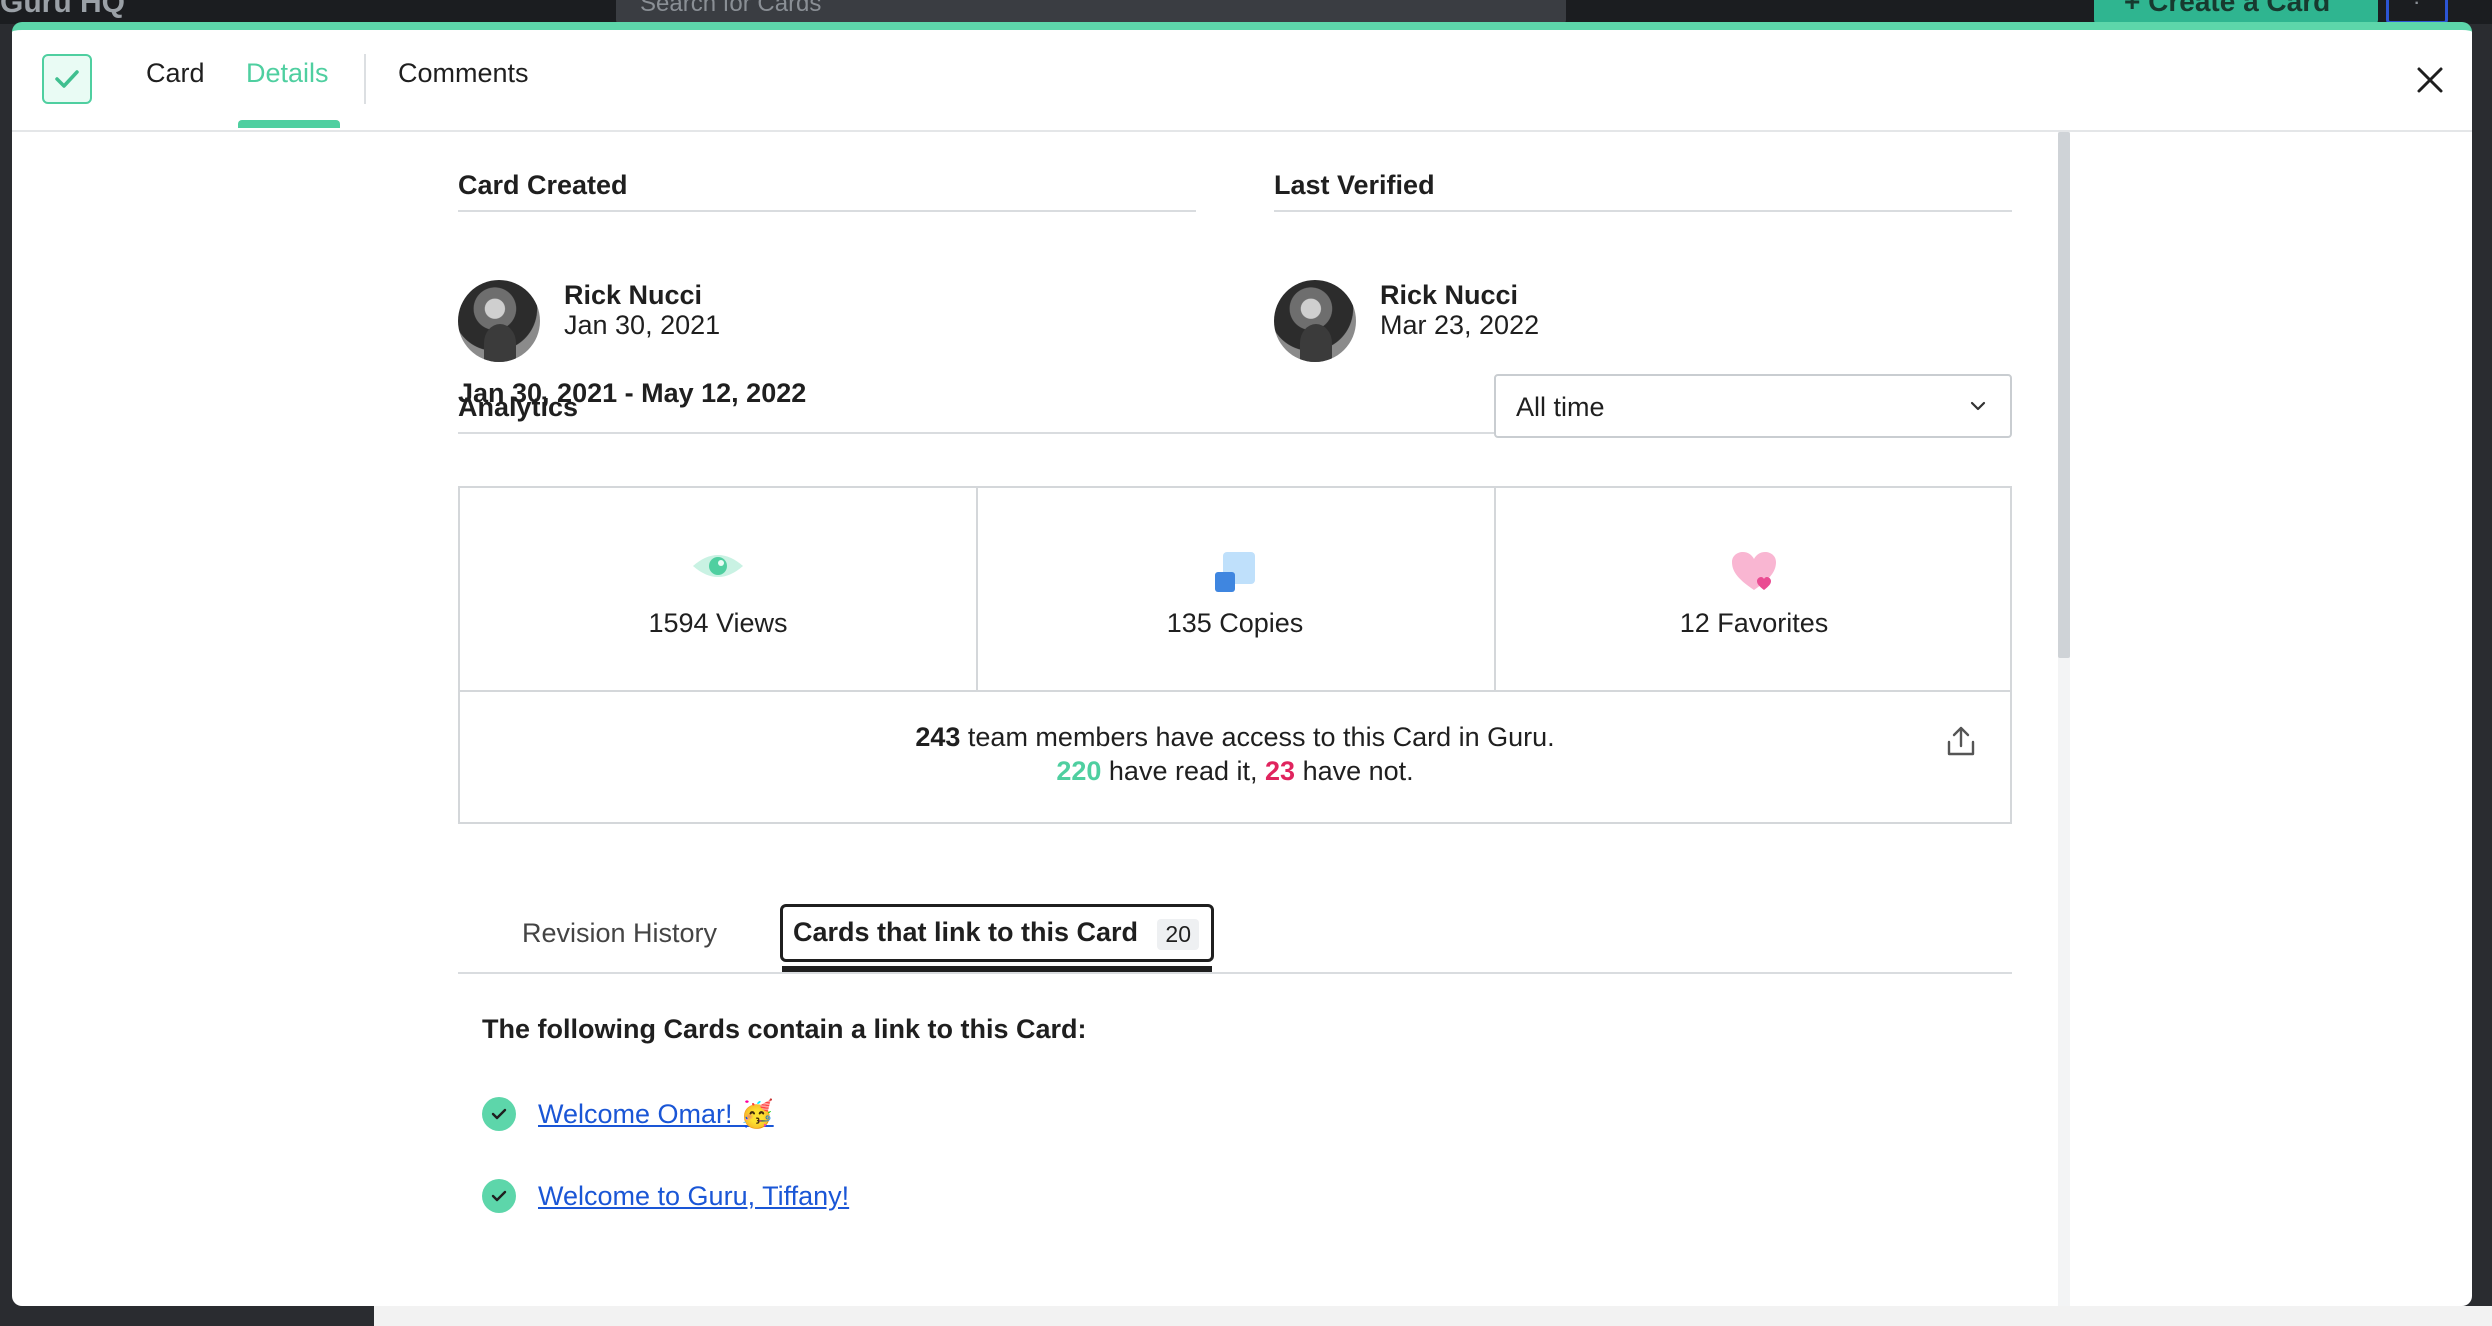 The width and height of the screenshot is (2492, 1326). What do you see at coordinates (718, 589) in the screenshot?
I see `stat-views: 1594 Views` at bounding box center [718, 589].